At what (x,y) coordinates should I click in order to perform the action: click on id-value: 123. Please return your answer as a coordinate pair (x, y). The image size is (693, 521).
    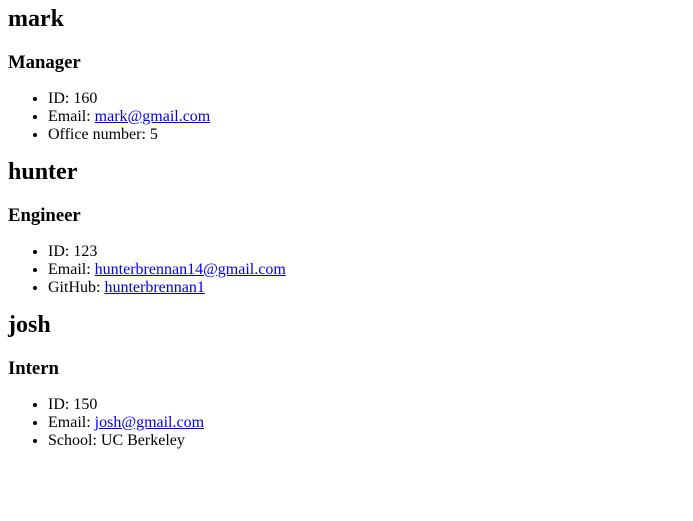
    Looking at the image, I should click on (85, 251).